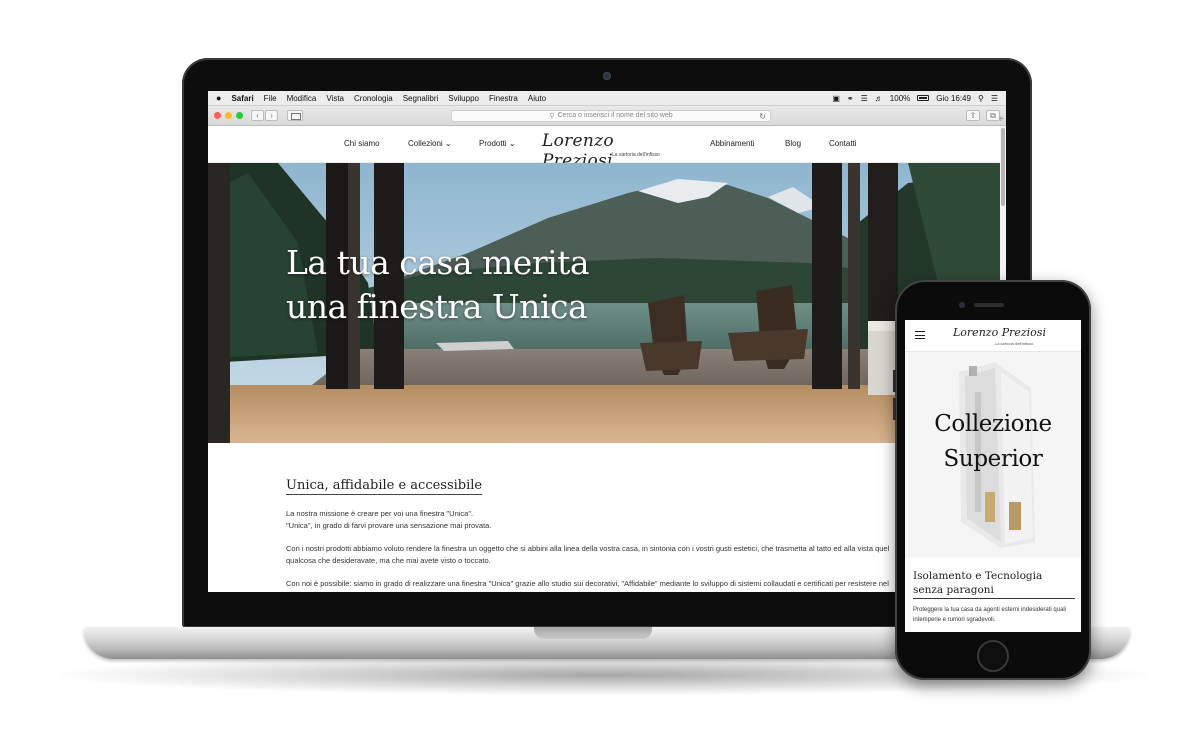 The height and width of the screenshot is (744, 1200). What do you see at coordinates (1003, 167) in the screenshot?
I see `scrollbar-thumb` at bounding box center [1003, 167].